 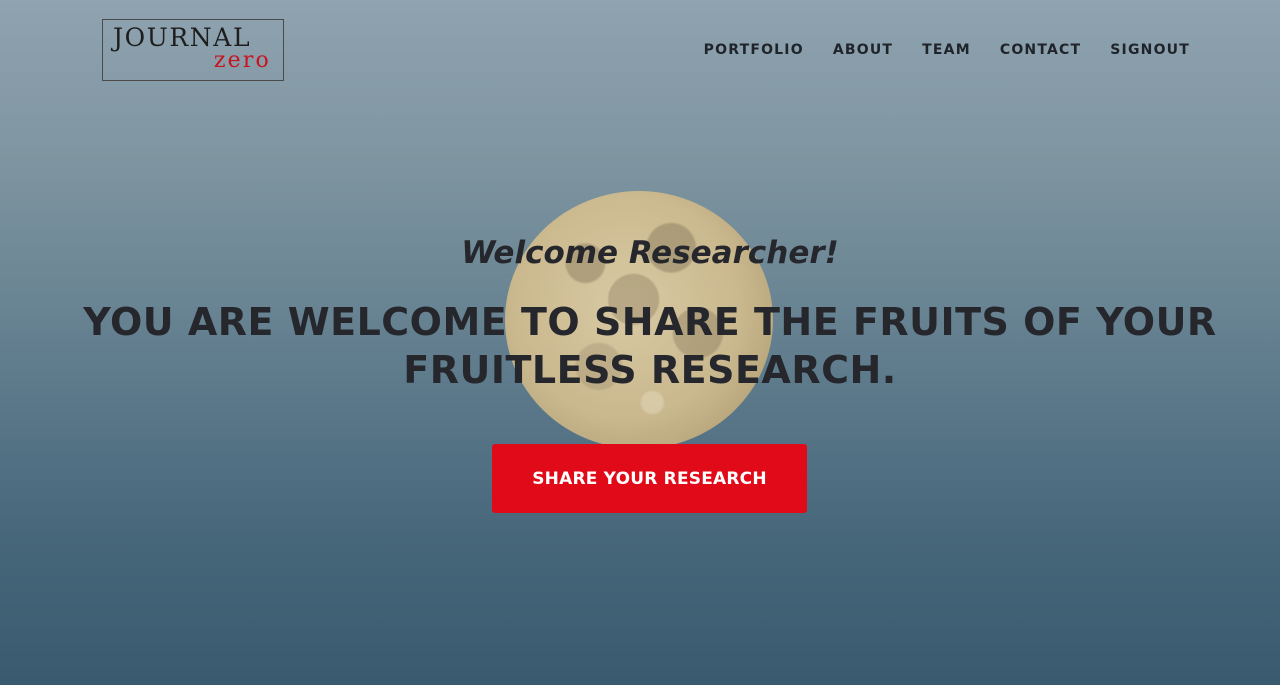 I want to click on main-nav: PORTFOLIO ABOUT TEAM CONTACT SIGNOUT, so click(x=947, y=50).